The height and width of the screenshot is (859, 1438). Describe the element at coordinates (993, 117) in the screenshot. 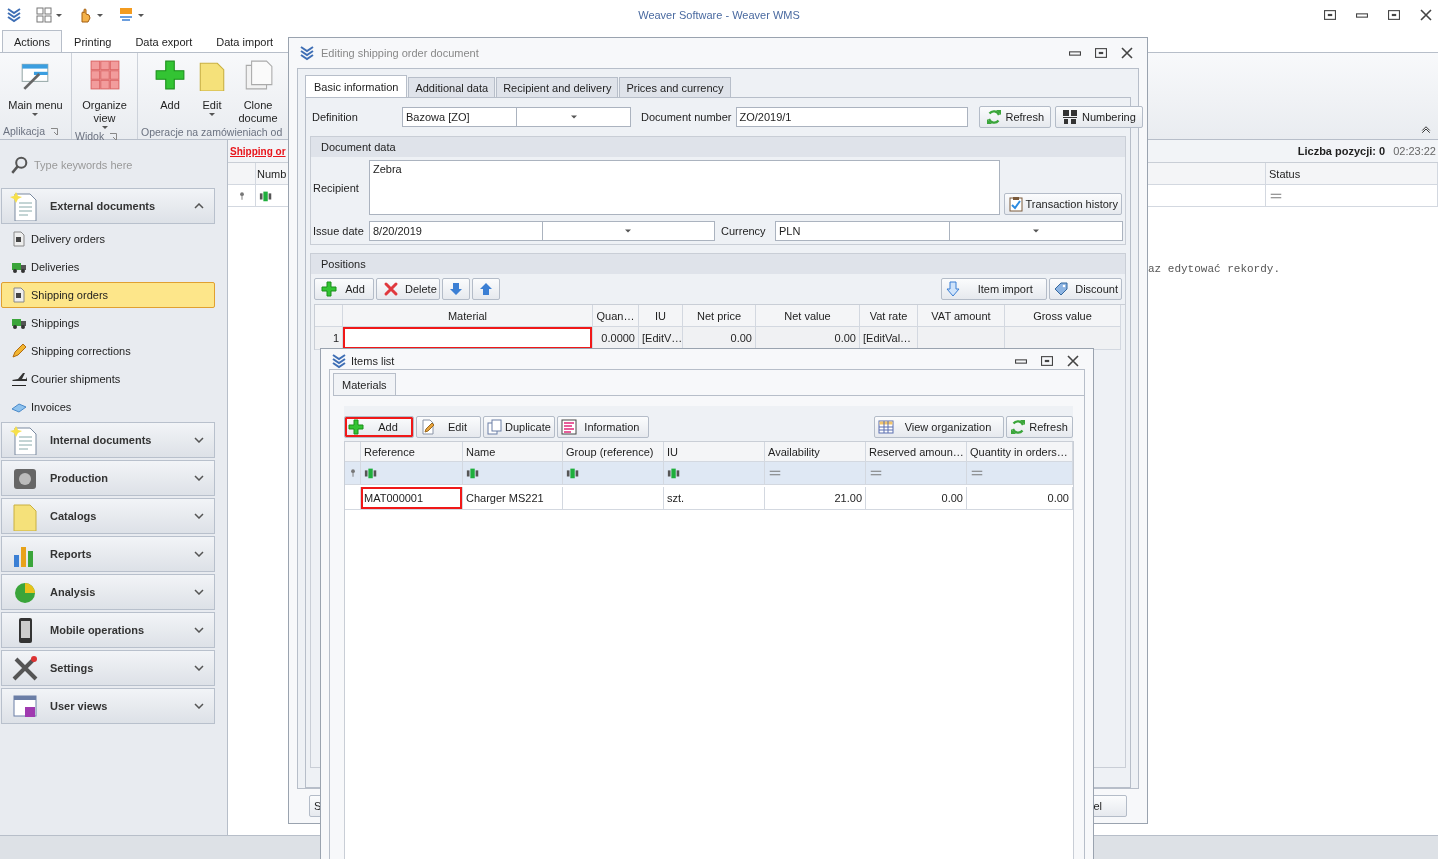

I see `refresh-icon` at that location.